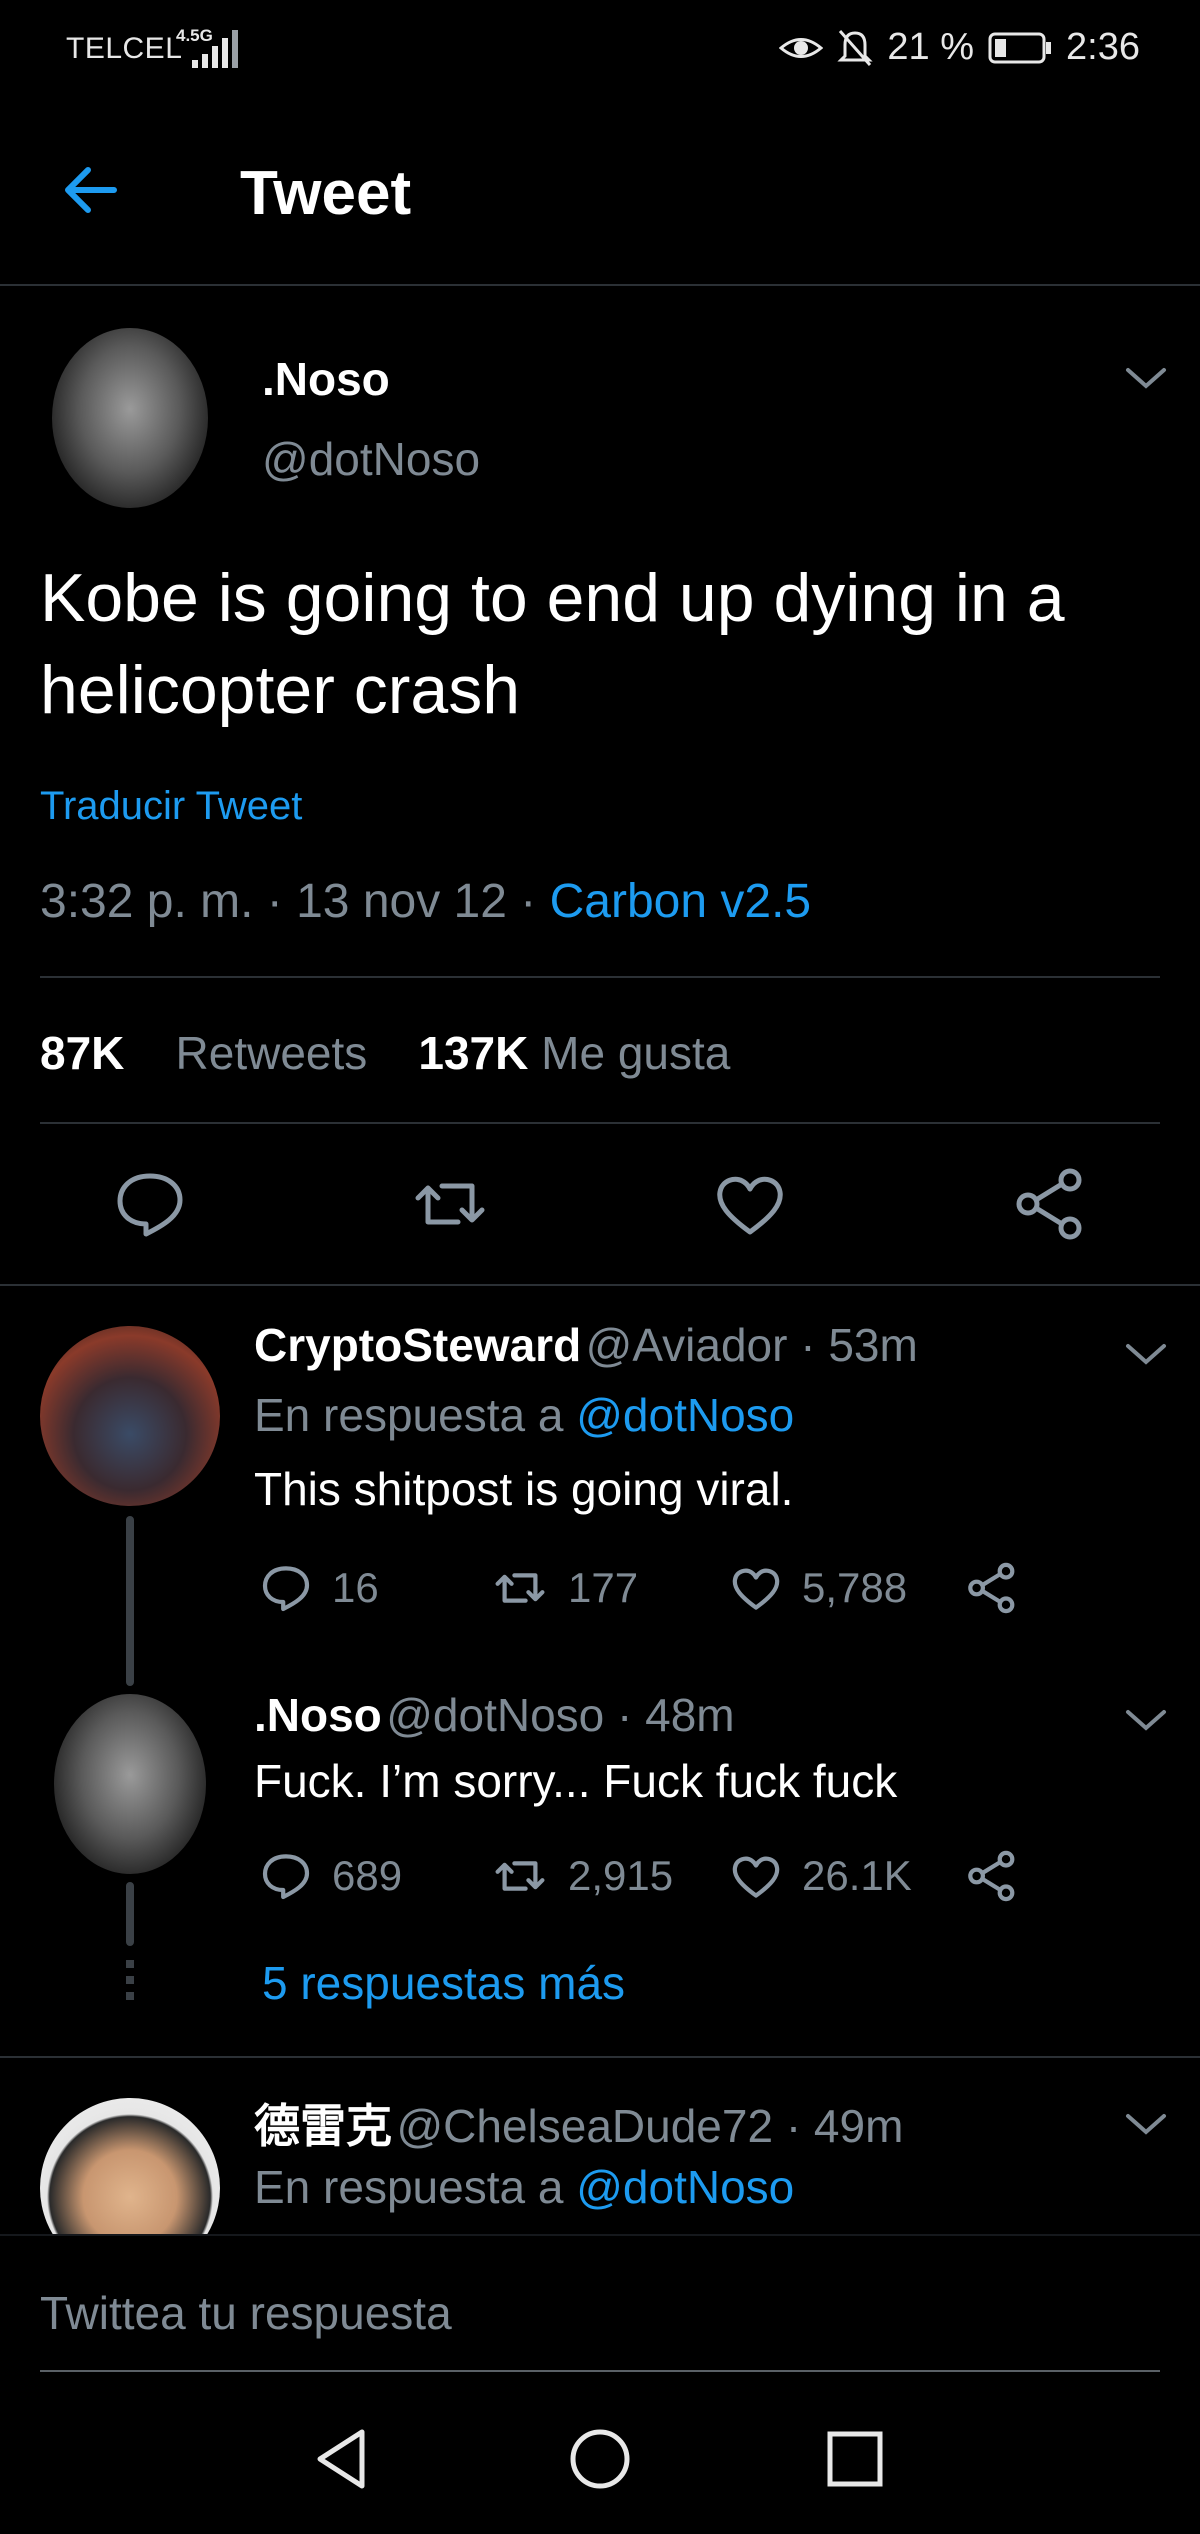  Describe the element at coordinates (473, 1053) in the screenshot. I see `likes-count: 137K` at that location.